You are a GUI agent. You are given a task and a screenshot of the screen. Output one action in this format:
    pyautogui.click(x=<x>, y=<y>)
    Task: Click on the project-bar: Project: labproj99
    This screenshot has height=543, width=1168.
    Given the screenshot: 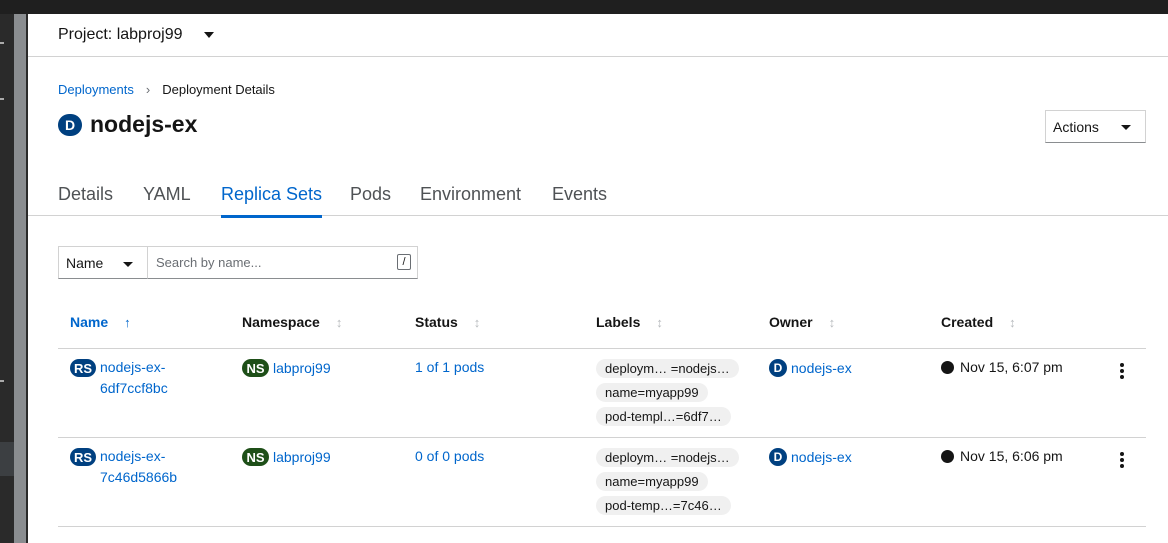 What is the action you would take?
    pyautogui.click(x=598, y=35)
    